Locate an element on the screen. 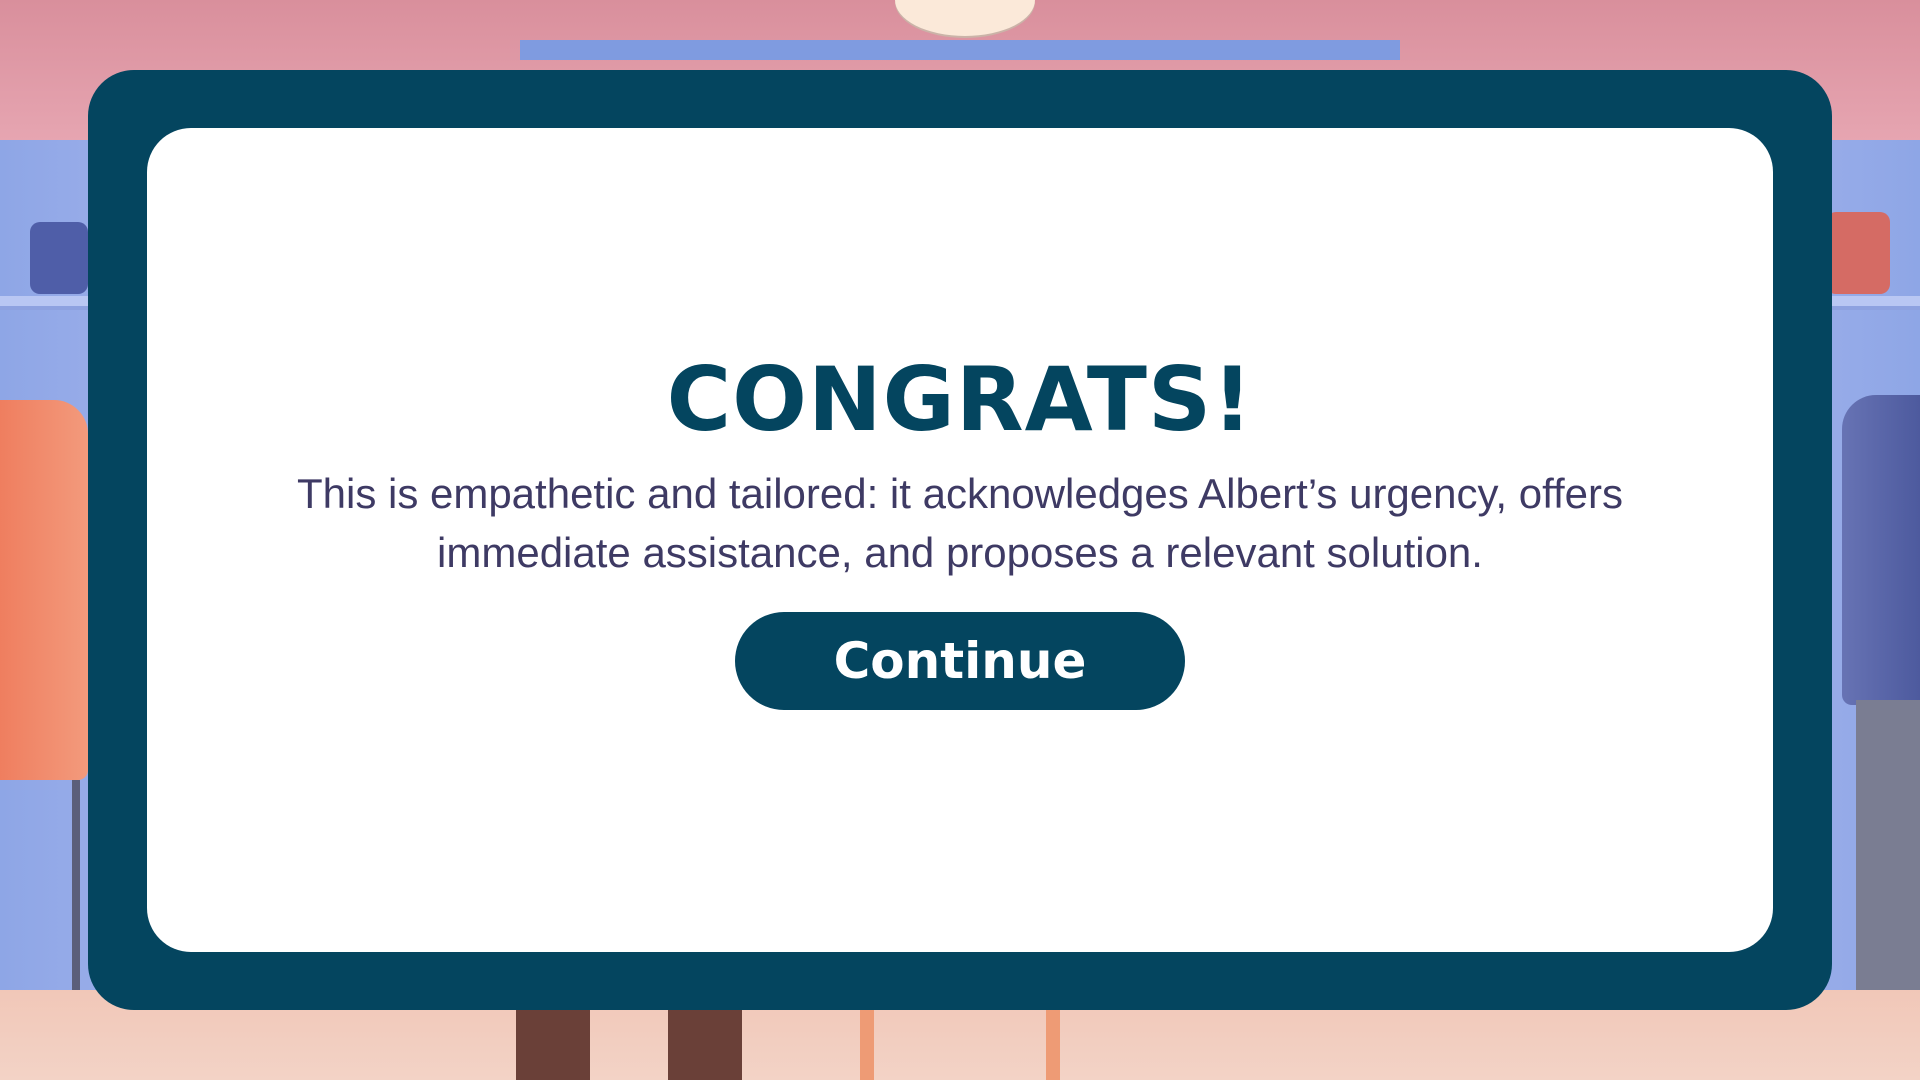 This screenshot has height=1080, width=1920. ceiling-beam is located at coordinates (960, 50).